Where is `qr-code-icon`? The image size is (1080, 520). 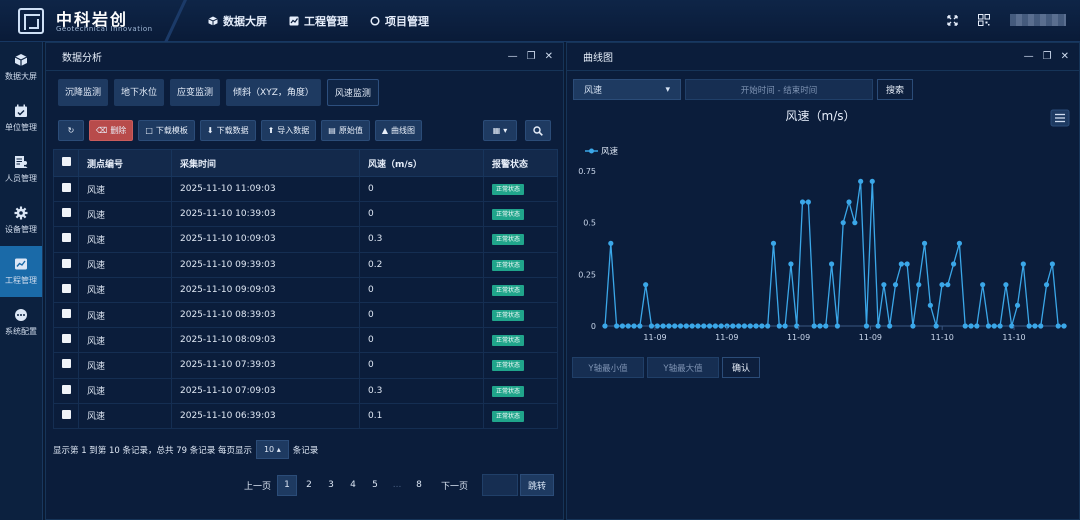 qr-code-icon is located at coordinates (984, 20).